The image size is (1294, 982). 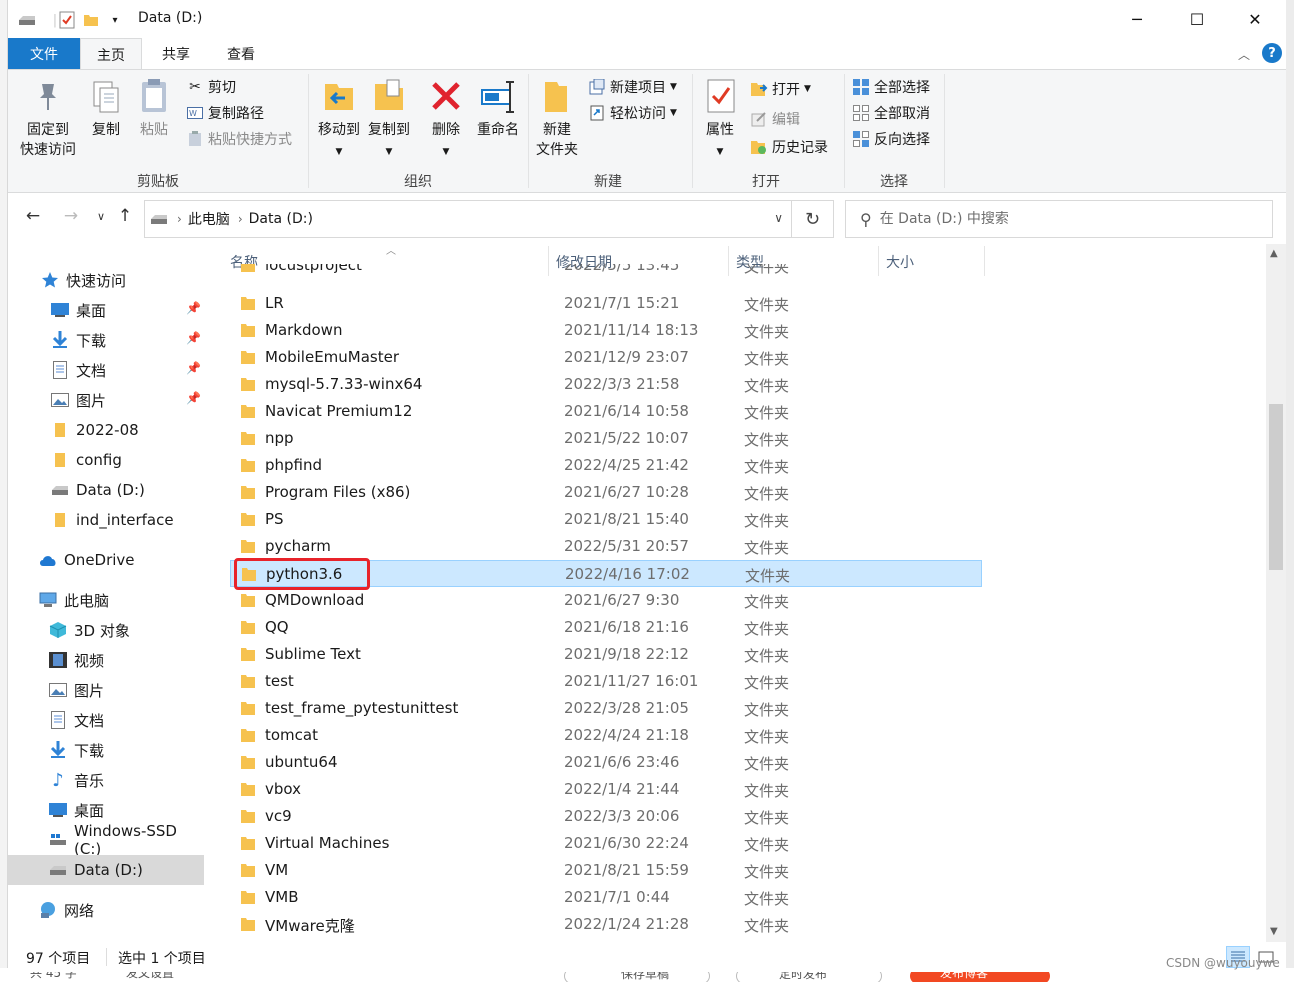 I want to click on scroll-down-arrow-icon: ▼, so click(x=1274, y=931).